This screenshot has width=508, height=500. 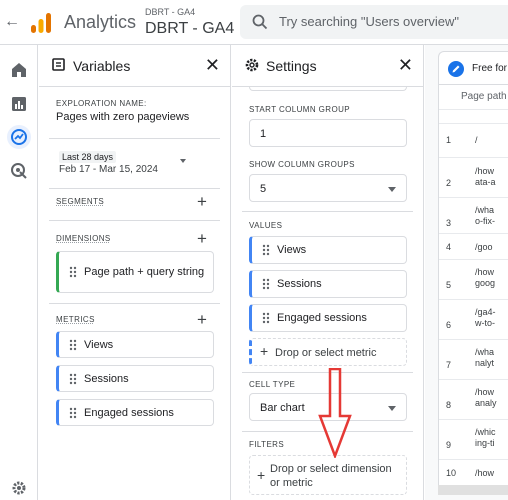 I want to click on row-number: 10, so click(x=451, y=473).